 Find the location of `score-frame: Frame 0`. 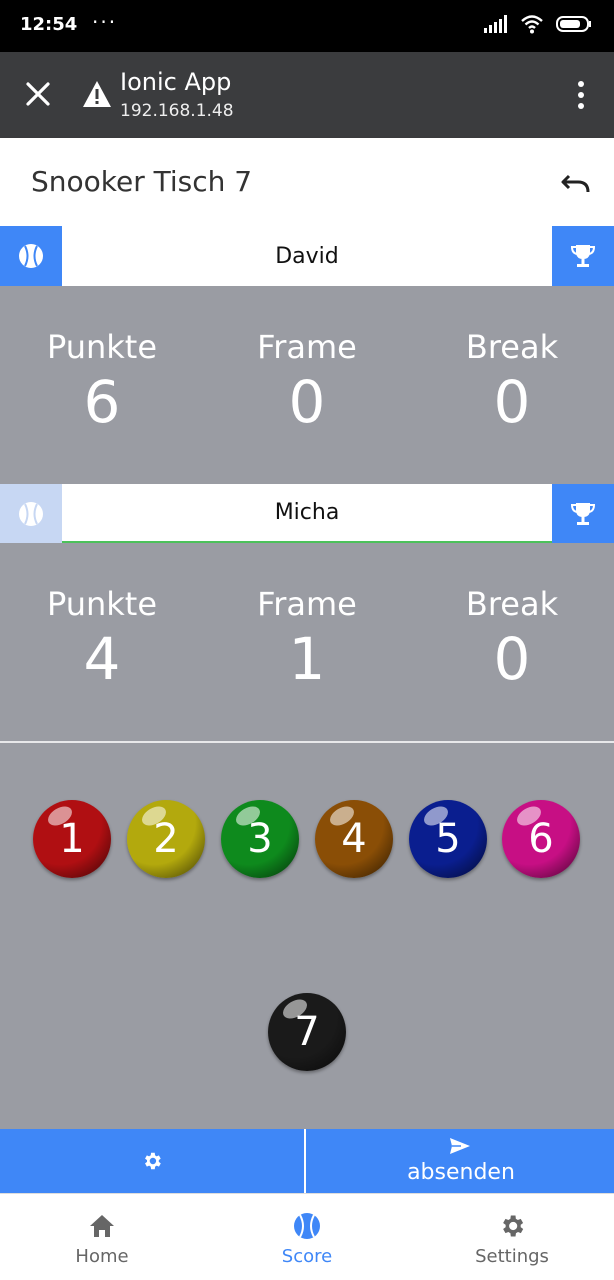

score-frame: Frame 0 is located at coordinates (307, 382).